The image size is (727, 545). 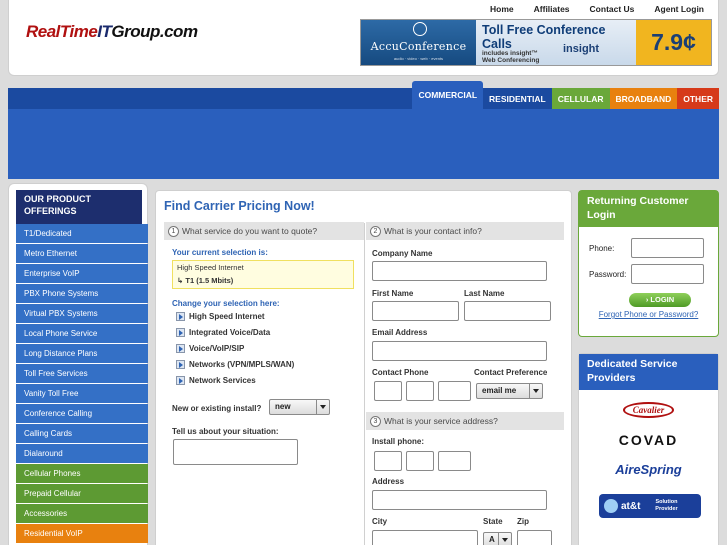 I want to click on provider-cavalier-logo: Cavalier, so click(x=648, y=410).